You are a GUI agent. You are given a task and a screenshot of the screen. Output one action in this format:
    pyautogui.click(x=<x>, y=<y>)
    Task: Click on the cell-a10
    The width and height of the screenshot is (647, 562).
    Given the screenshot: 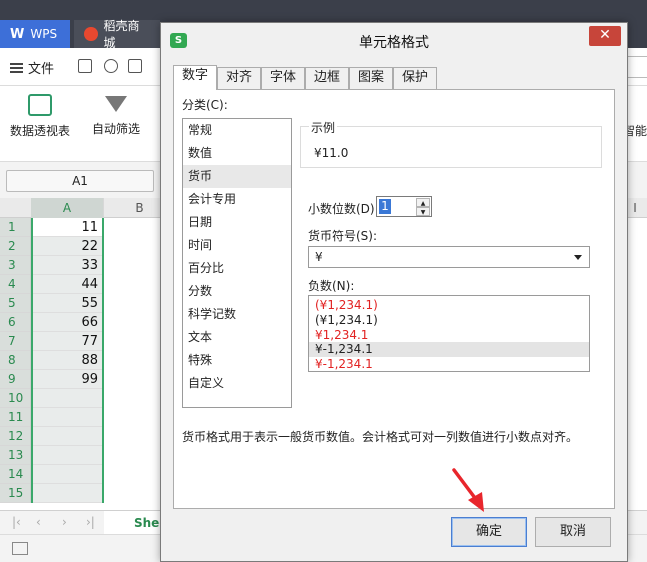 What is the action you would take?
    pyautogui.click(x=67, y=398)
    